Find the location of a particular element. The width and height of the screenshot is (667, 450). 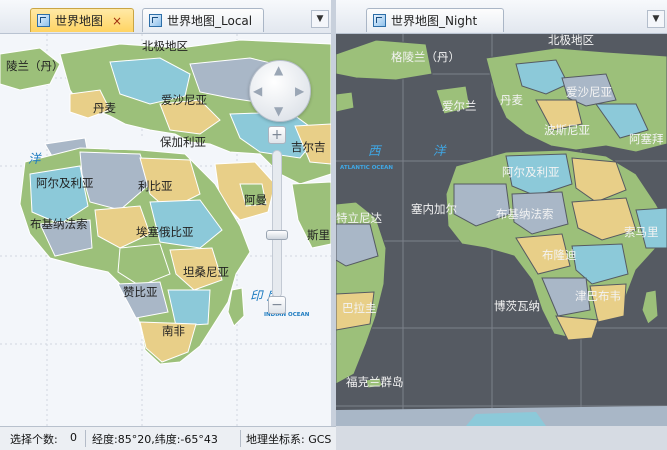

tab-world-map-local: 世界地图_Local is located at coordinates (203, 20).